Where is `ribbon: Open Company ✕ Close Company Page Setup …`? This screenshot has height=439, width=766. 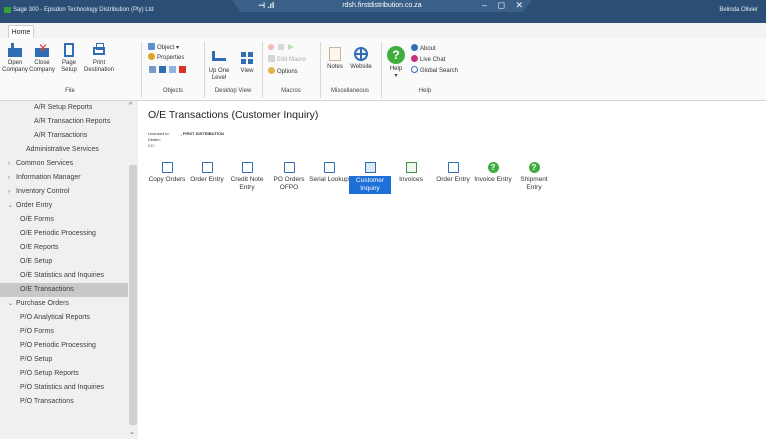 ribbon: Open Company ✕ Close Company Page Setup … is located at coordinates (383, 69).